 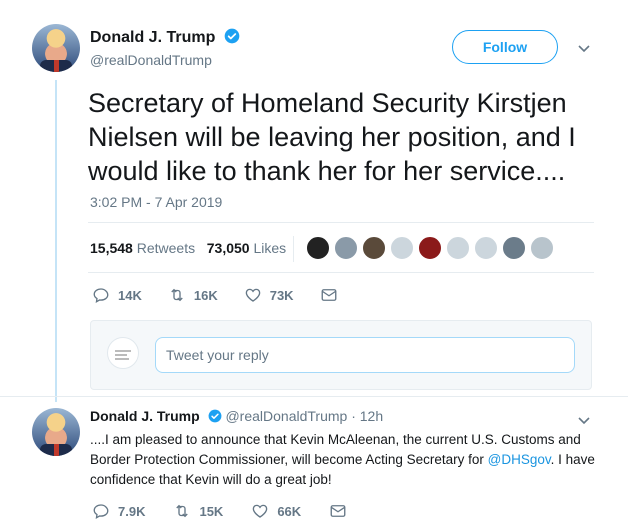 I want to click on retweets-count: 15,548, so click(x=111, y=248).